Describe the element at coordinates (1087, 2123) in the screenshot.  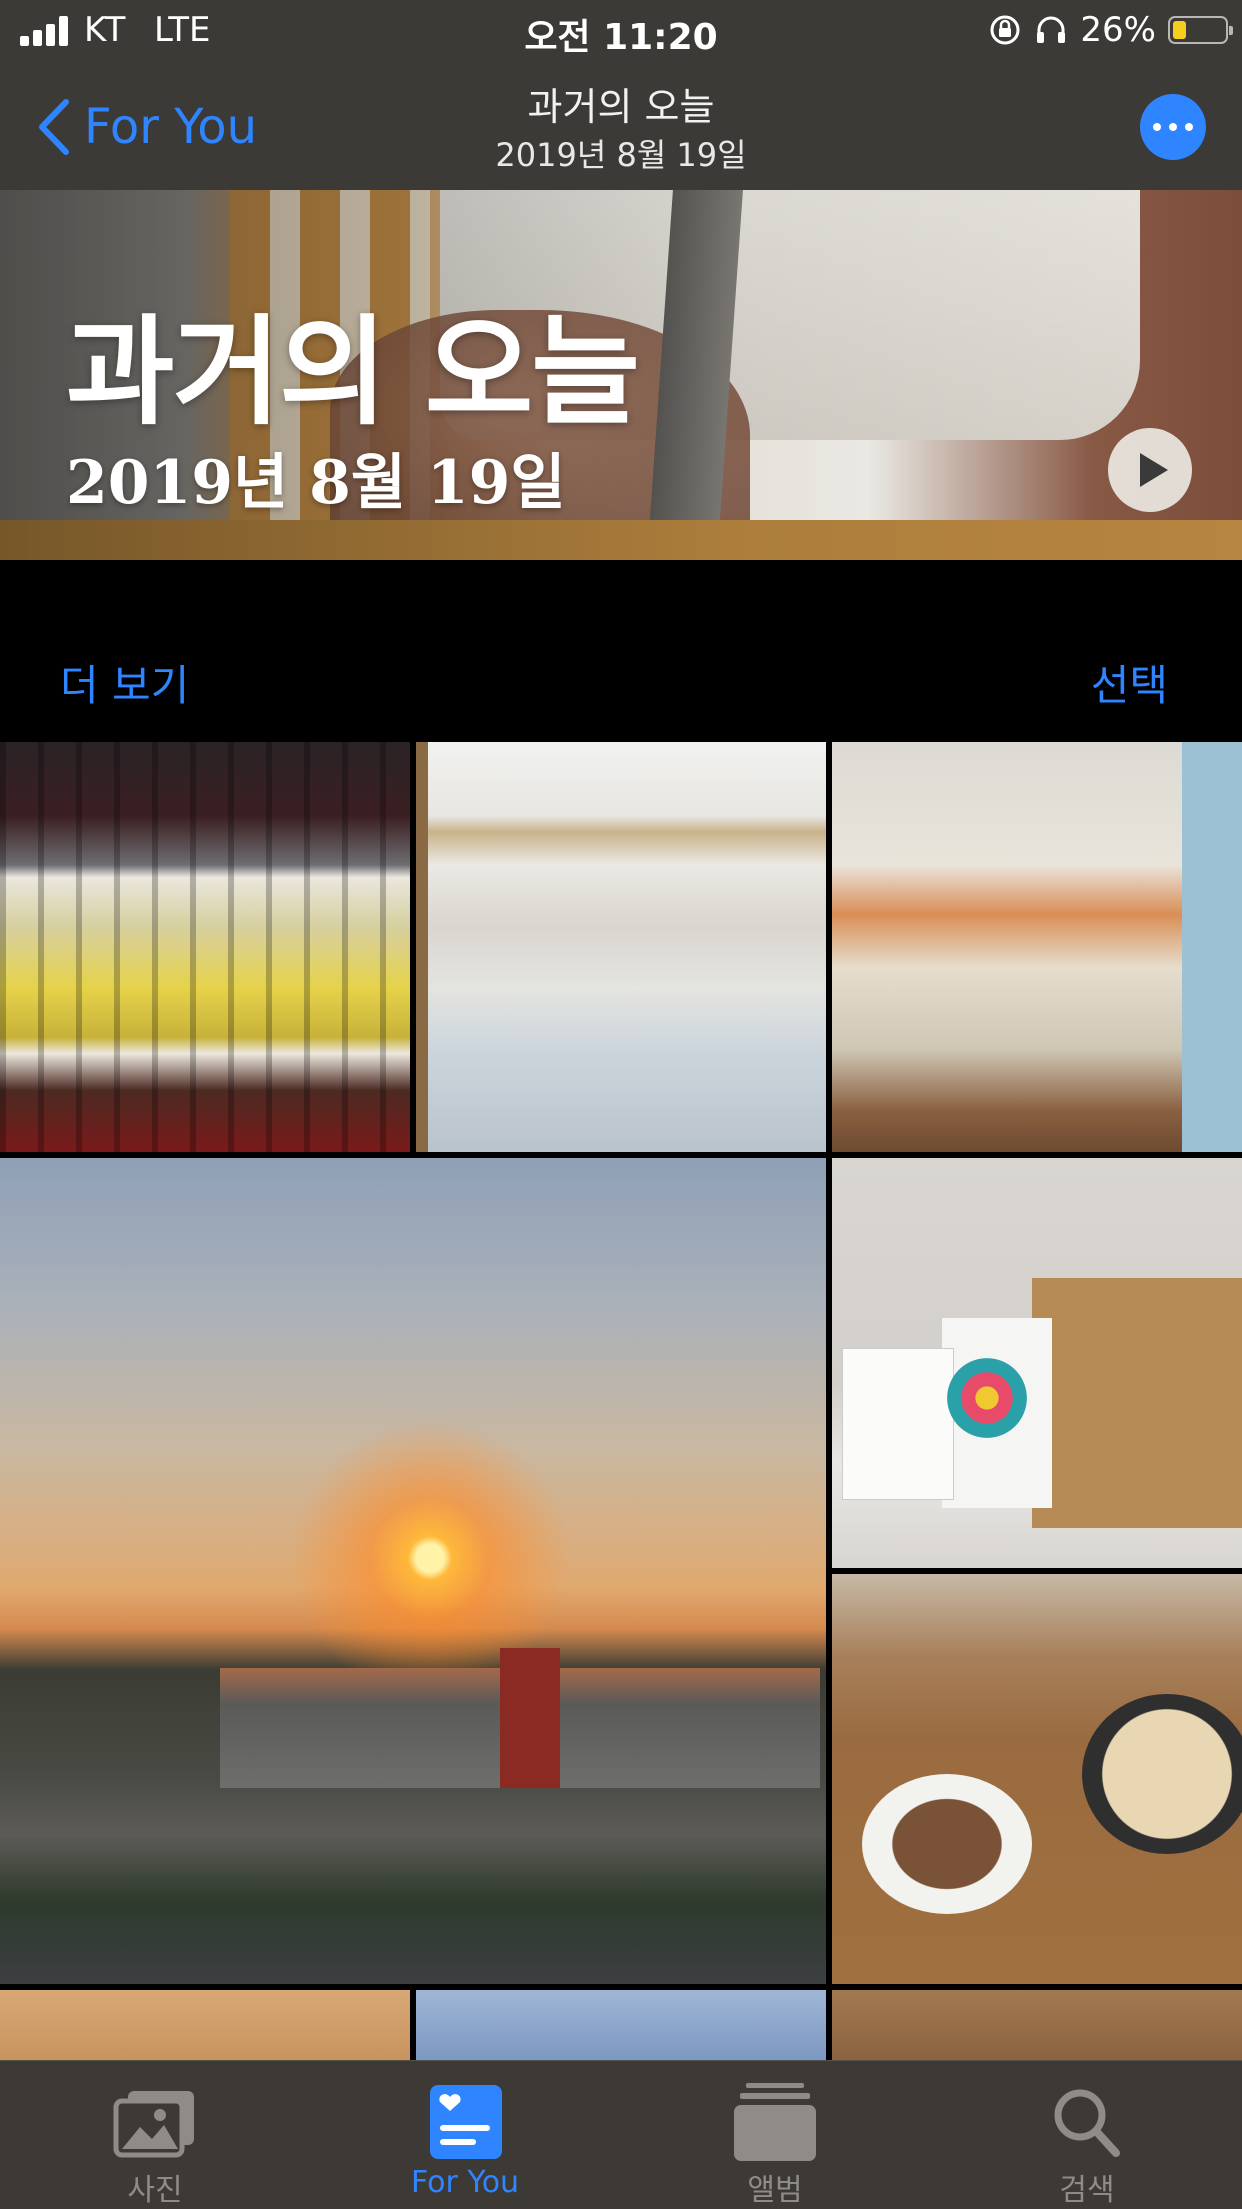
I see `search-icon` at that location.